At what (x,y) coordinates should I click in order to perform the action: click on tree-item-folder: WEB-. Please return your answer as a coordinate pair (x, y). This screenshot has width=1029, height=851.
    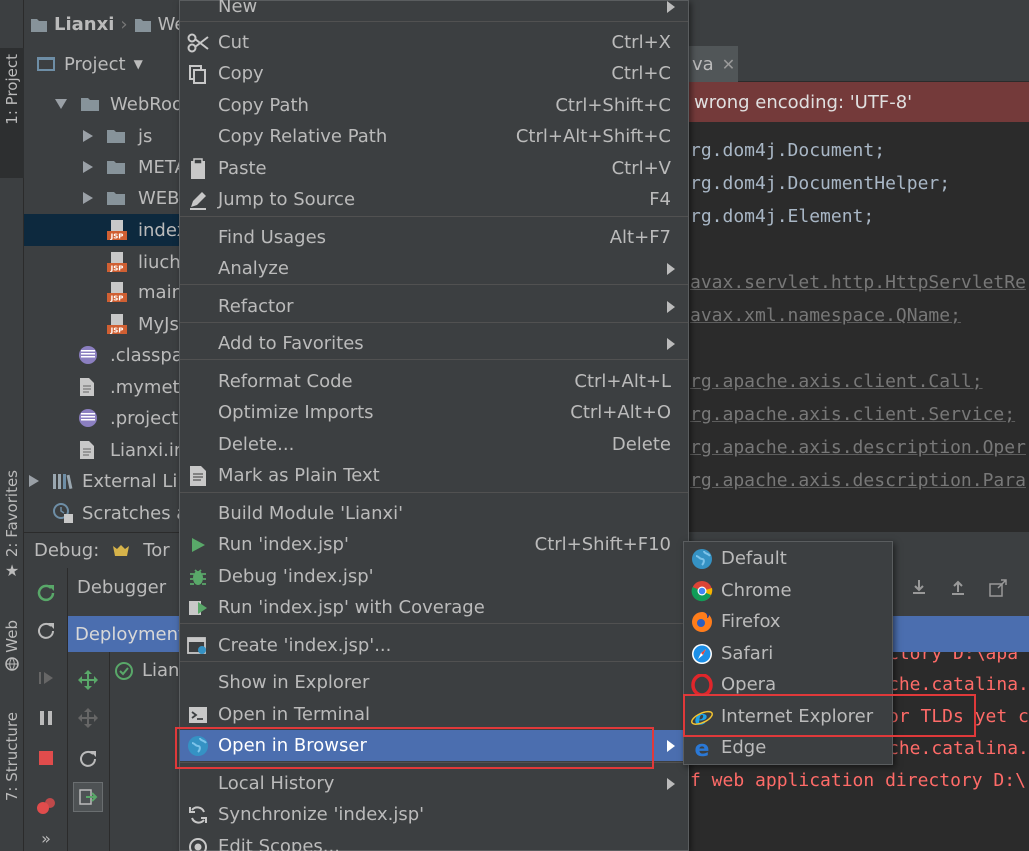
    Looking at the image, I should click on (104, 198).